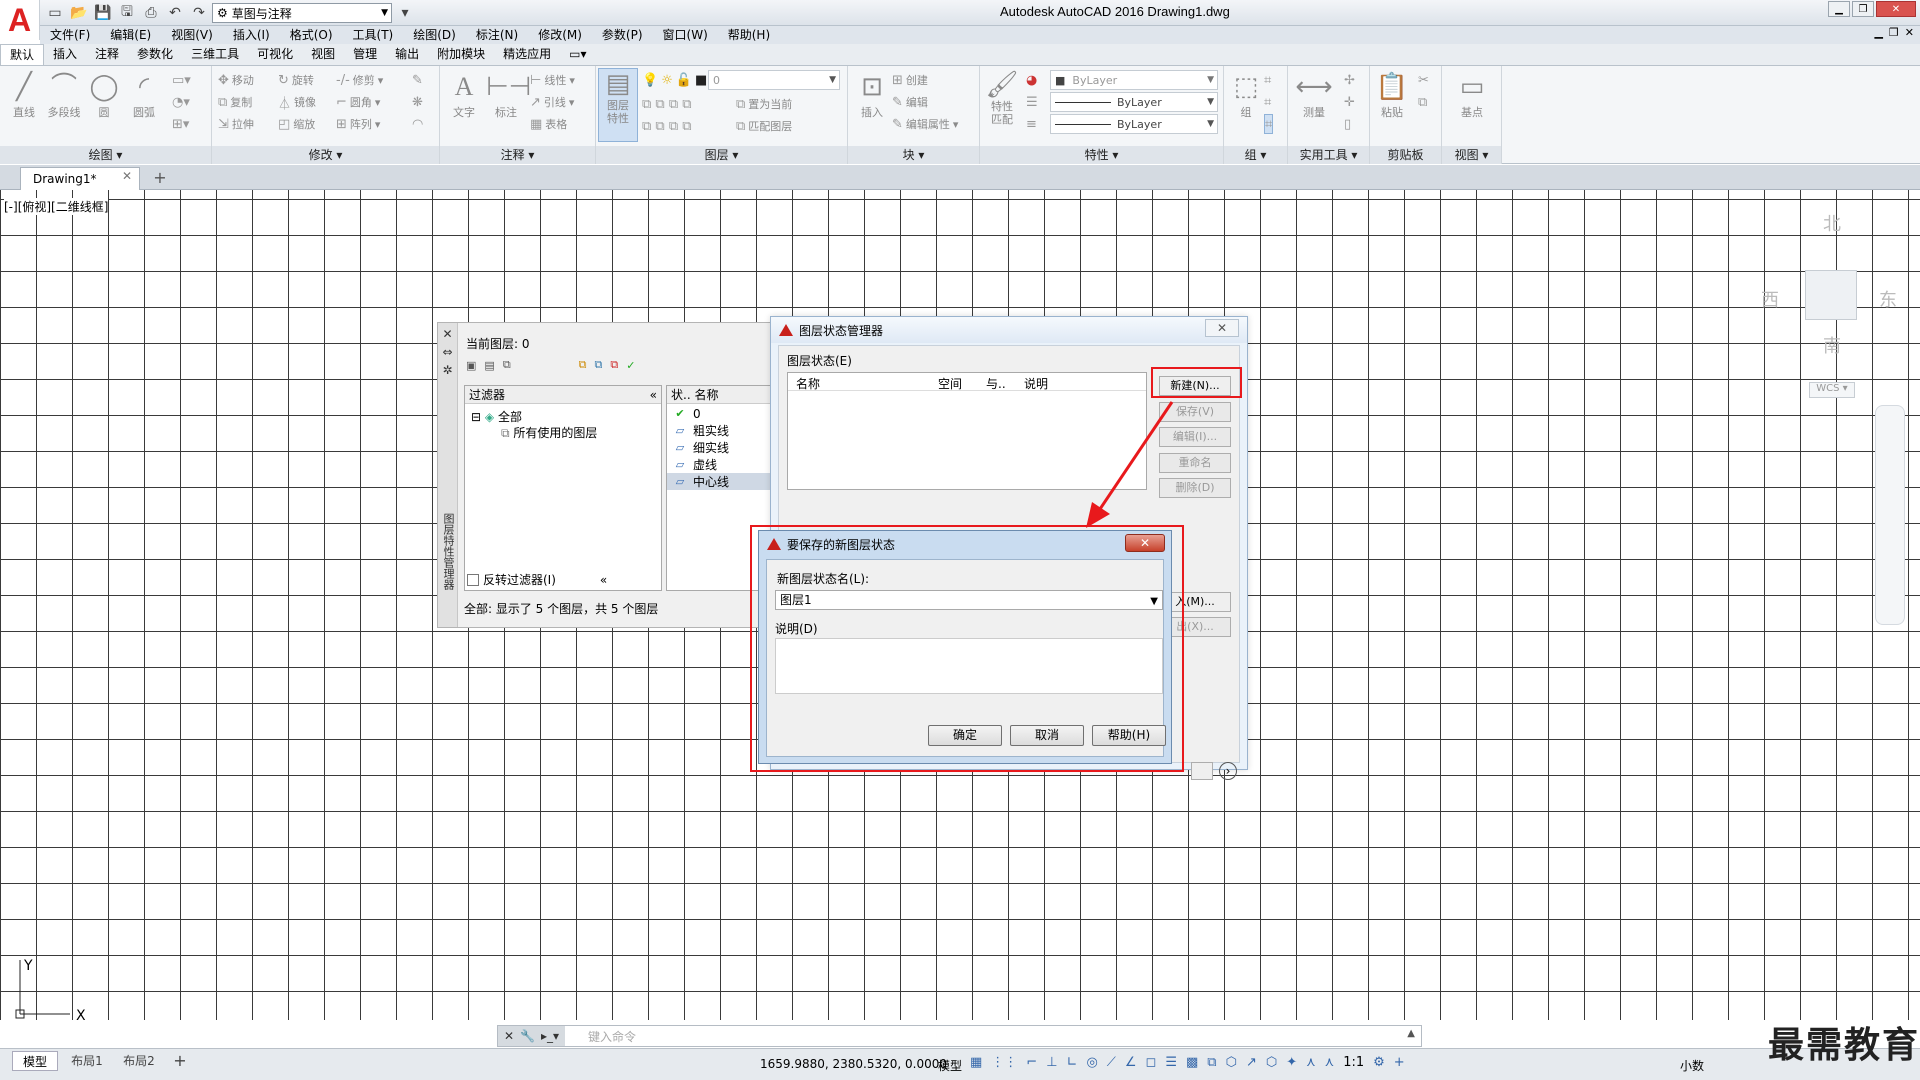  Describe the element at coordinates (417, 102) in the screenshot. I see `explode-tool: ❋` at that location.